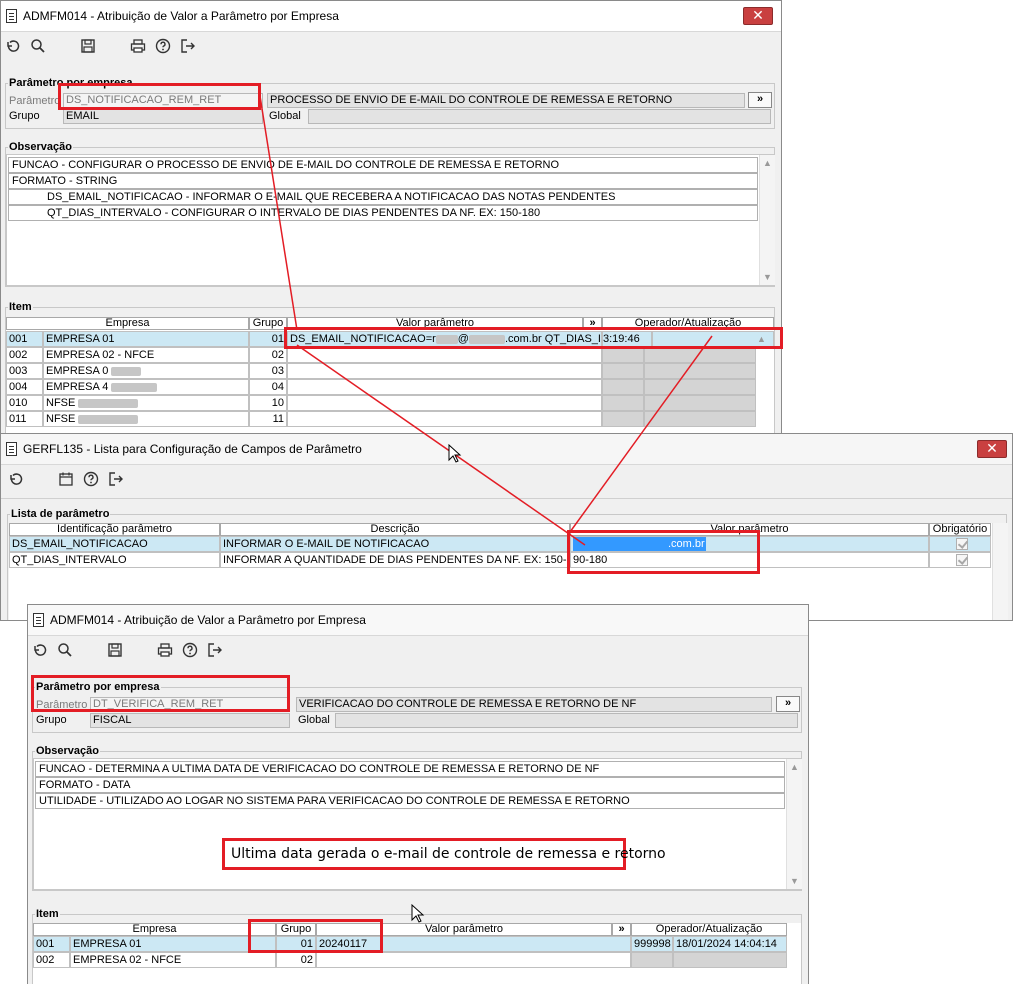 The width and height of the screenshot is (1035, 984). Describe the element at coordinates (173, 944) in the screenshot. I see `row-company: EMPRESA 01` at that location.